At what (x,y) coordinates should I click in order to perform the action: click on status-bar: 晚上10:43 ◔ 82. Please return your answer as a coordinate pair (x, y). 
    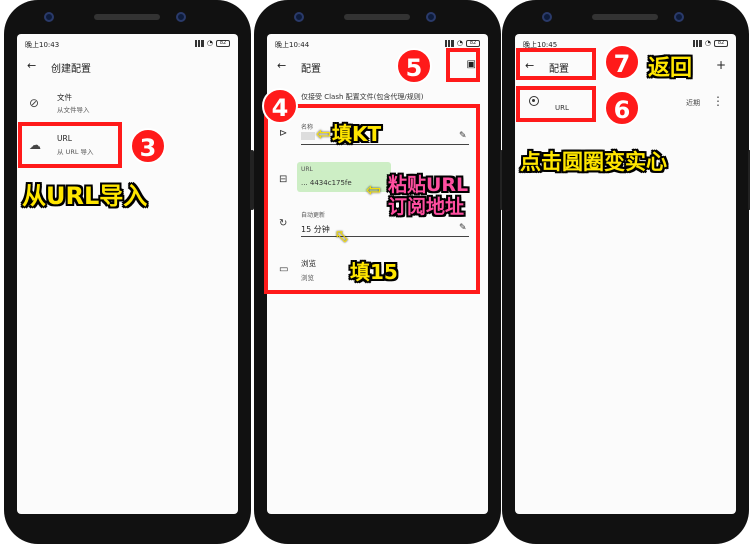
    Looking at the image, I should click on (127, 44).